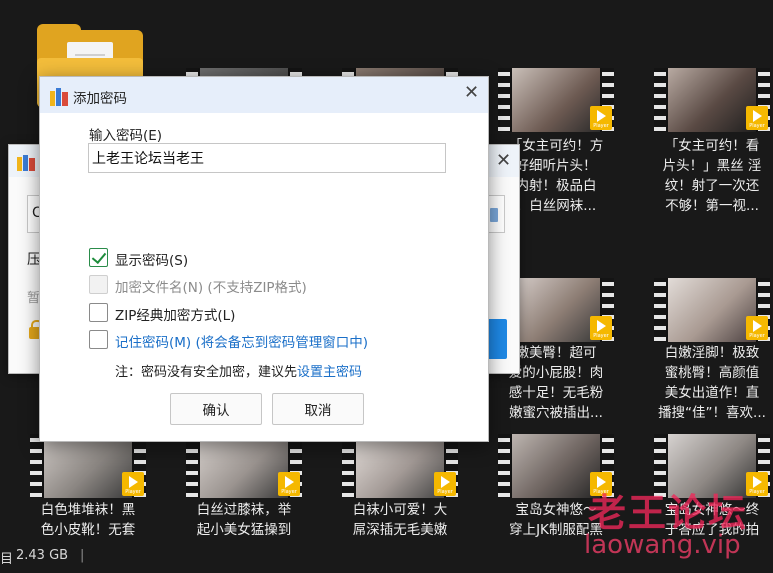  I want to click on video-caption: 白袜小可爱！大 屌深插无毛美嫩, so click(400, 520).